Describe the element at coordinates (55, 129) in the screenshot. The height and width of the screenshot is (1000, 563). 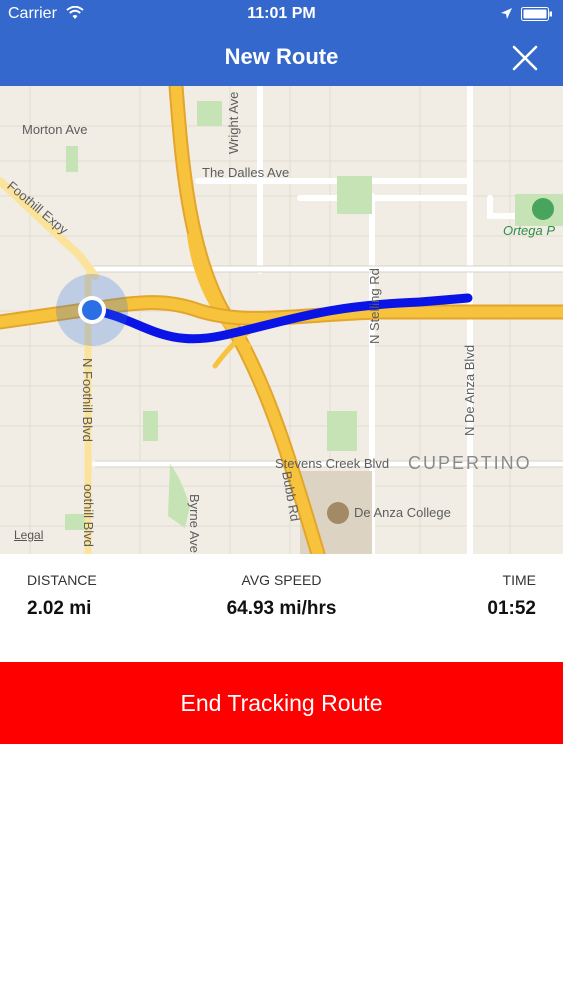
I see `map-label-morton: Morton Ave` at that location.